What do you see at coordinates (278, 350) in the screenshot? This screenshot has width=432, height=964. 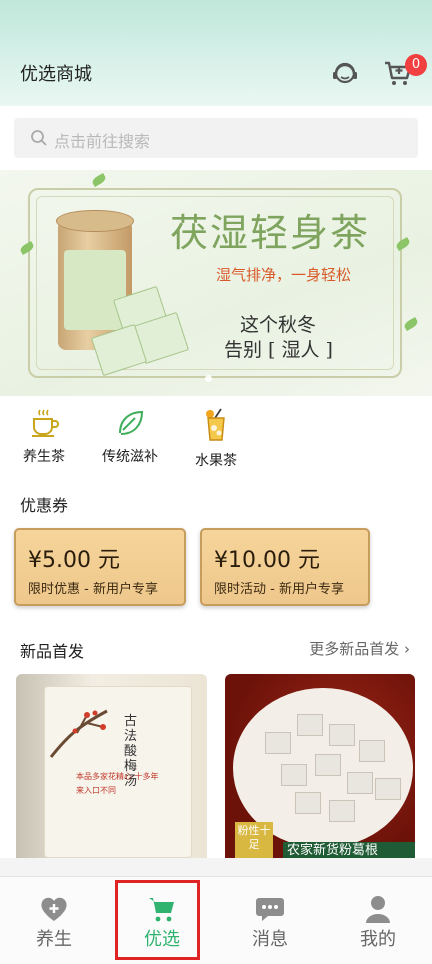 I see `banner-line-2: 告别 [ 湿人 ]` at bounding box center [278, 350].